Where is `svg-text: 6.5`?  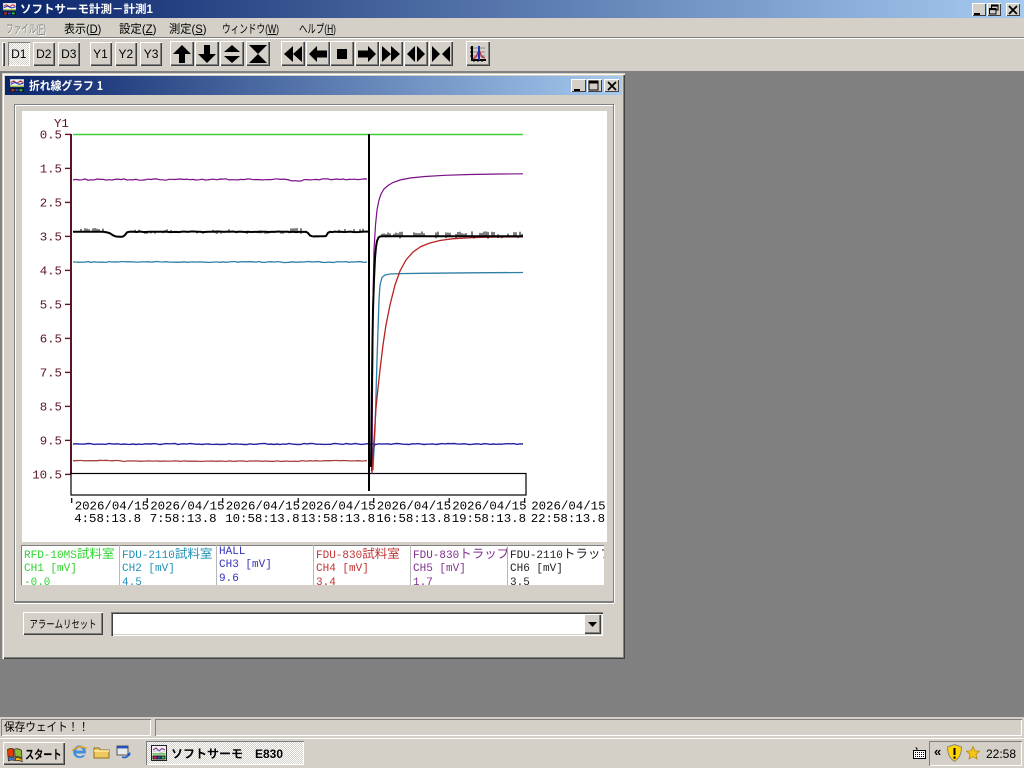
svg-text: 6.5 is located at coordinates (51, 339).